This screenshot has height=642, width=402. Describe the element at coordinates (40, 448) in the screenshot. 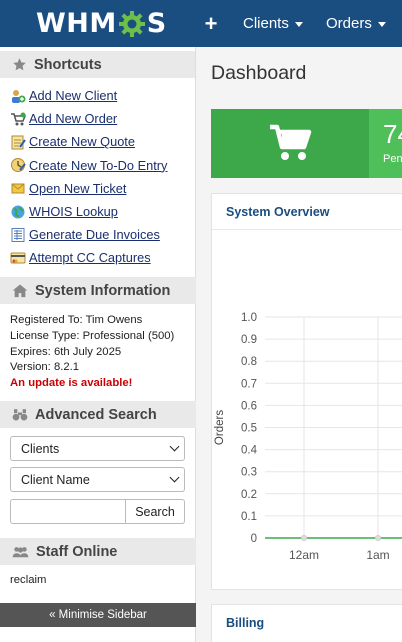

I see `search-type-value: Clients` at that location.